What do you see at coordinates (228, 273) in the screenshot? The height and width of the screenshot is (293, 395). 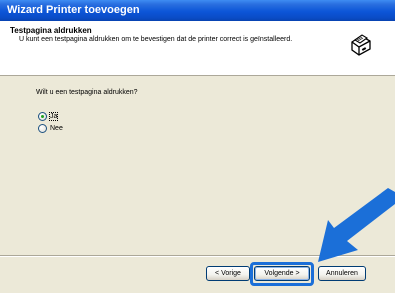 I see `back-button: < Vorige` at bounding box center [228, 273].